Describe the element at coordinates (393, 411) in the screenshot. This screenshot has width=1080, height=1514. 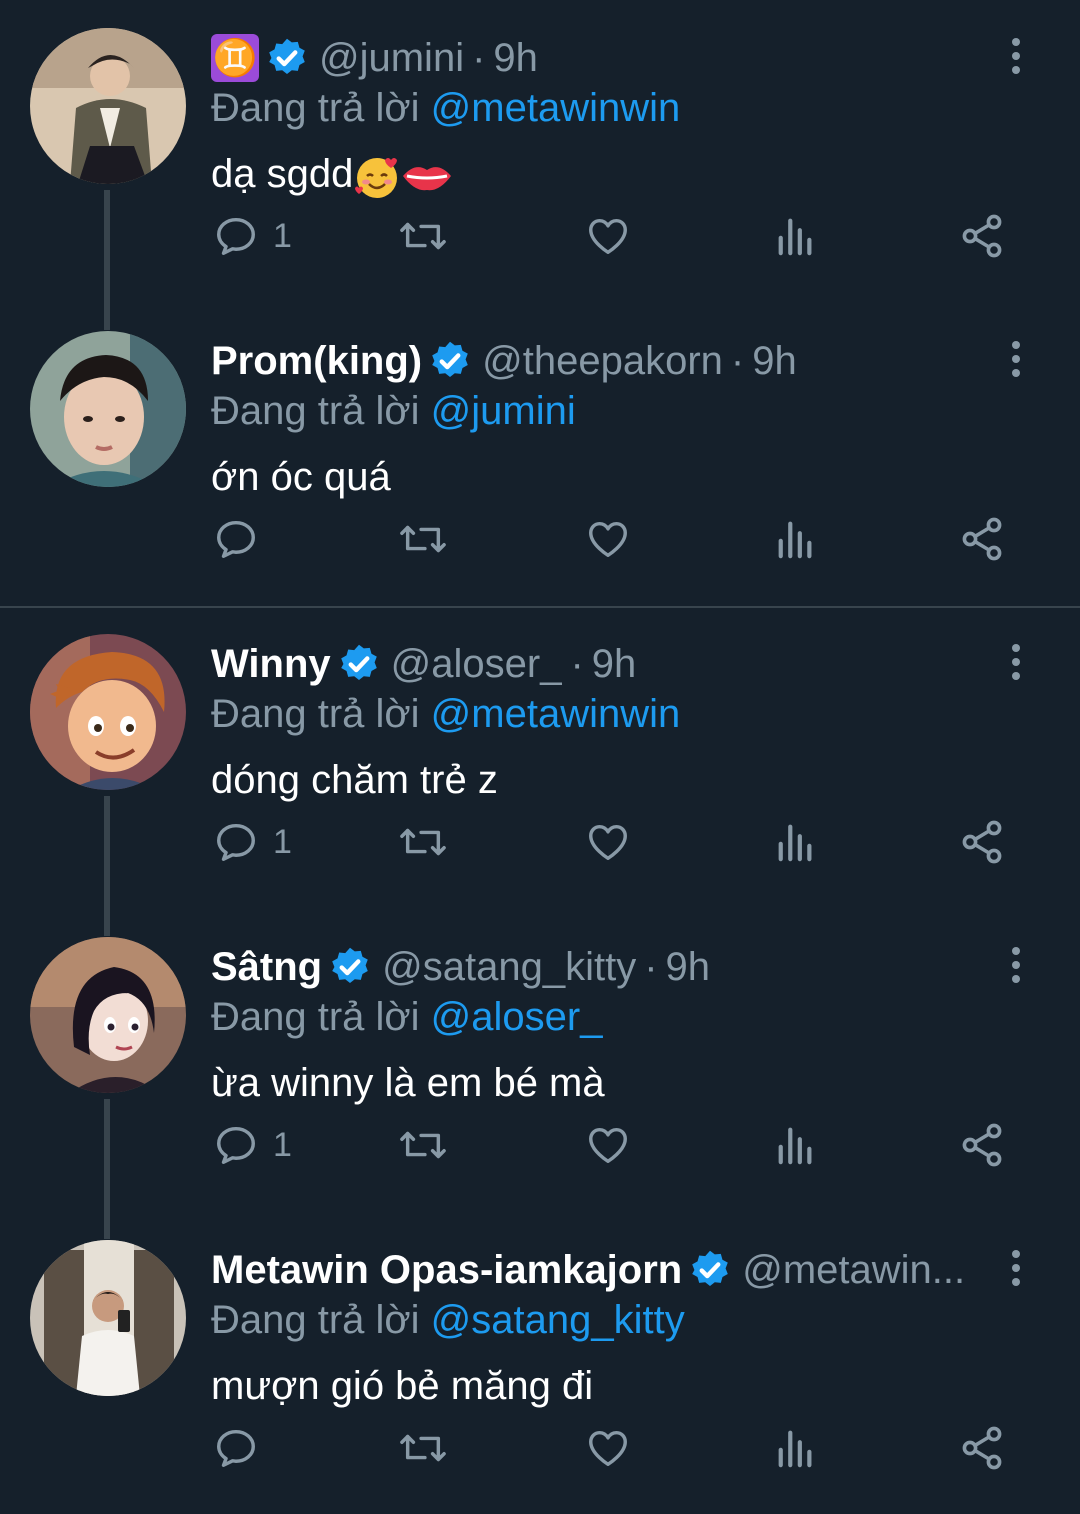
I see `replying-to-line: Đang trả lời @jumini` at that location.